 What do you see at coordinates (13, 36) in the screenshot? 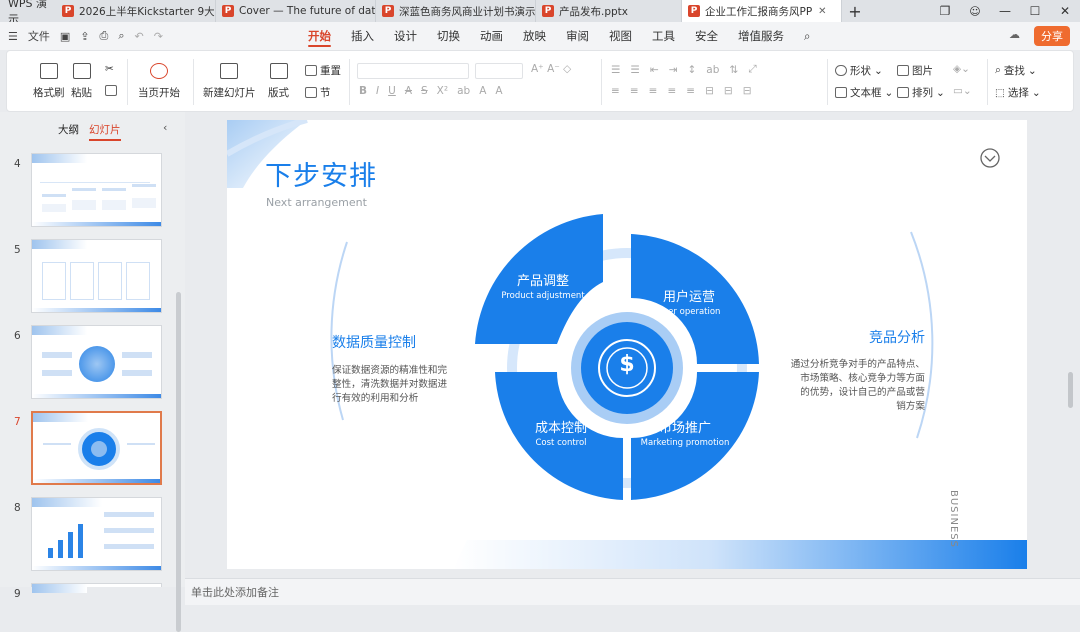
I see `hamburger-icon: ☰` at bounding box center [13, 36].